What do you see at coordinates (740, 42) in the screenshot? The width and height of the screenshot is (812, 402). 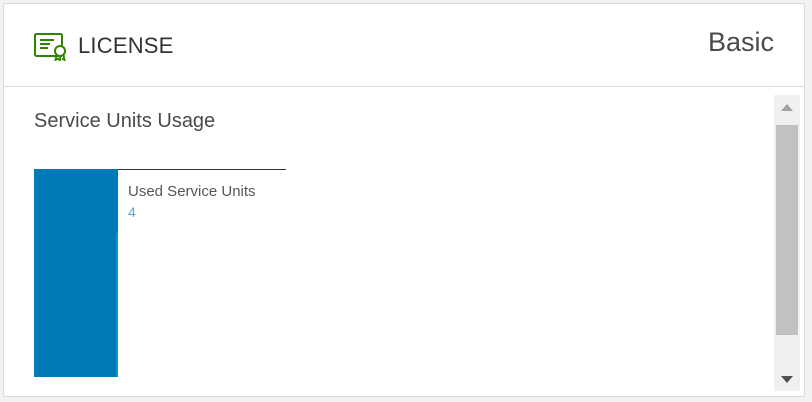 I see `license-edition: Basic` at bounding box center [740, 42].